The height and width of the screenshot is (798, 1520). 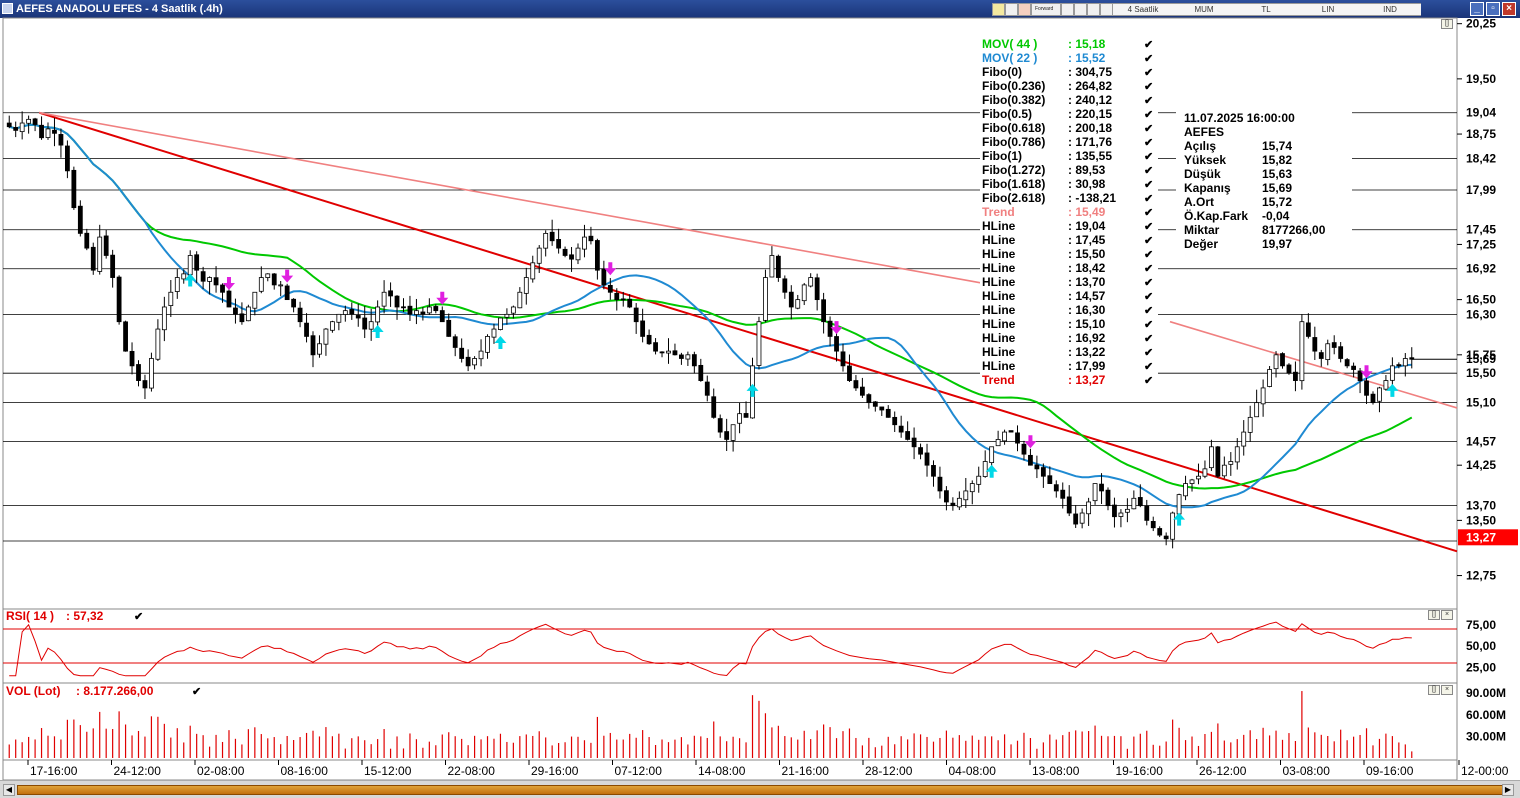 What do you see at coordinates (1447, 690) in the screenshot?
I see `vol-panel-close-icon: ×` at bounding box center [1447, 690].